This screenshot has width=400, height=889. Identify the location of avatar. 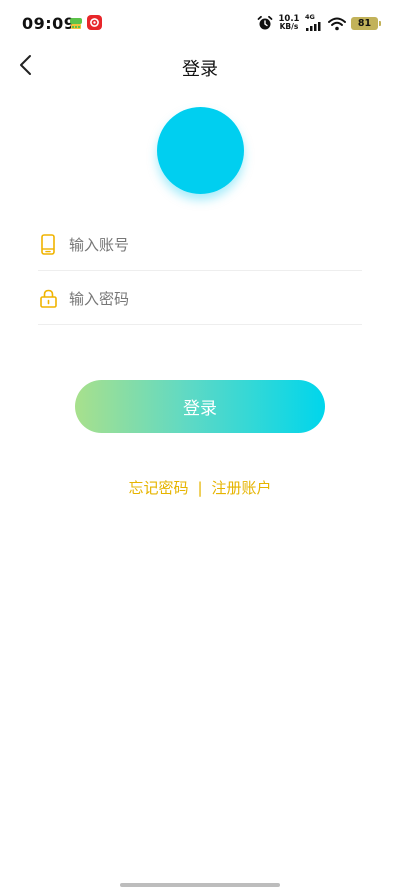
(200, 150).